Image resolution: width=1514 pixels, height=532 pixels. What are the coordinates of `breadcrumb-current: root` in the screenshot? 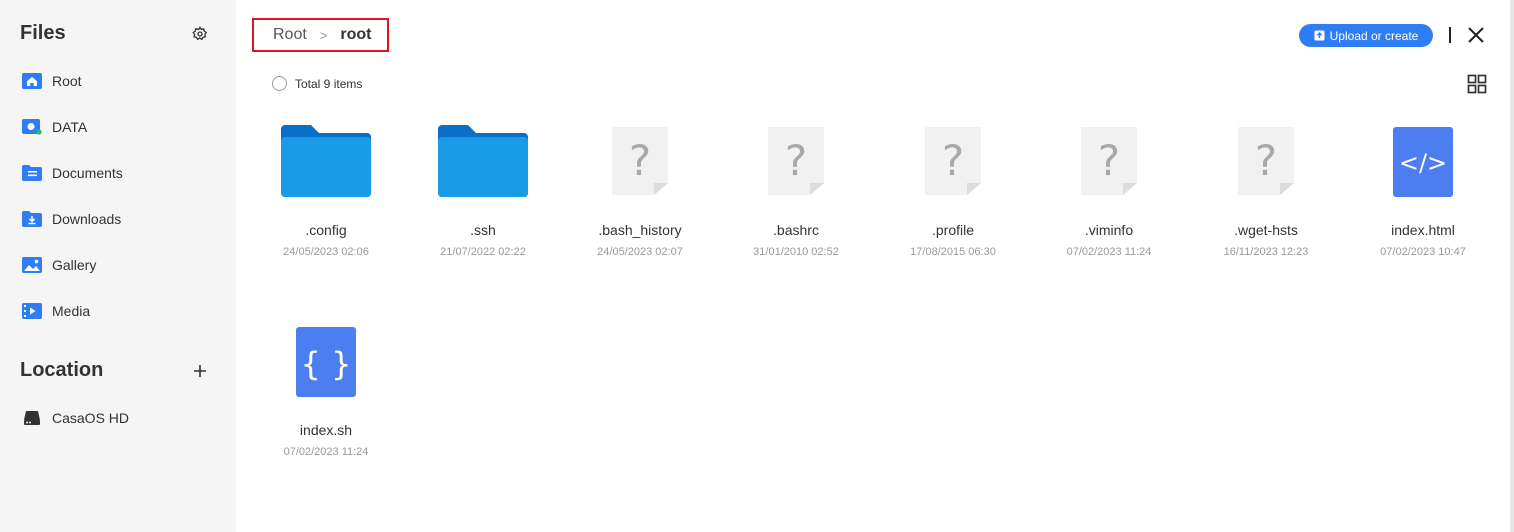 It's located at (356, 34).